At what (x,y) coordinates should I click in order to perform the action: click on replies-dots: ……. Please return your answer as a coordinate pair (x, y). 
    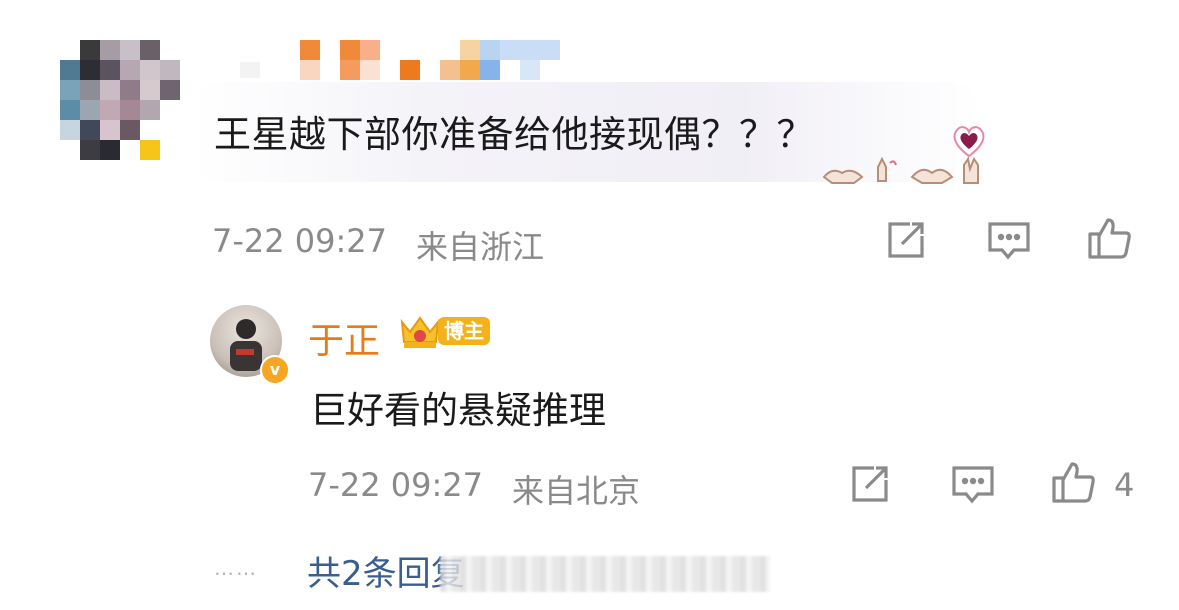
    Looking at the image, I should click on (236, 568).